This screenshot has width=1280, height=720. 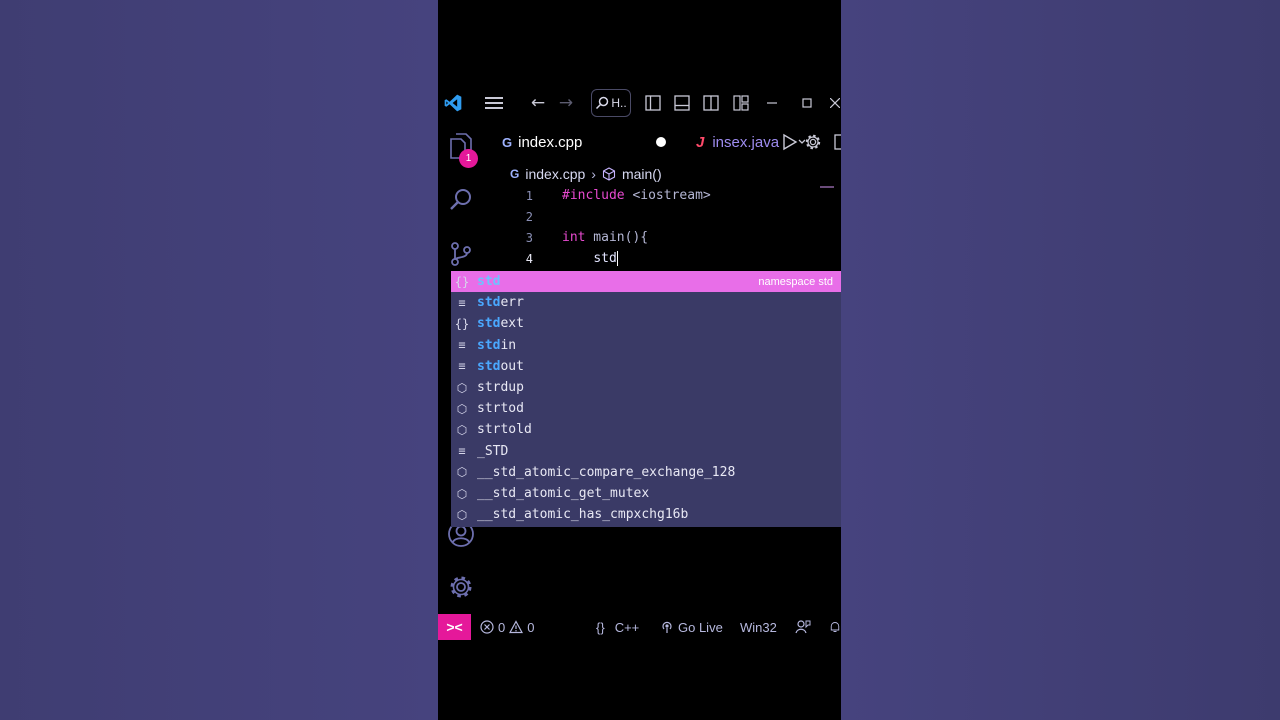 I want to click on remote-indicator-icon: ><, so click(x=454, y=627).